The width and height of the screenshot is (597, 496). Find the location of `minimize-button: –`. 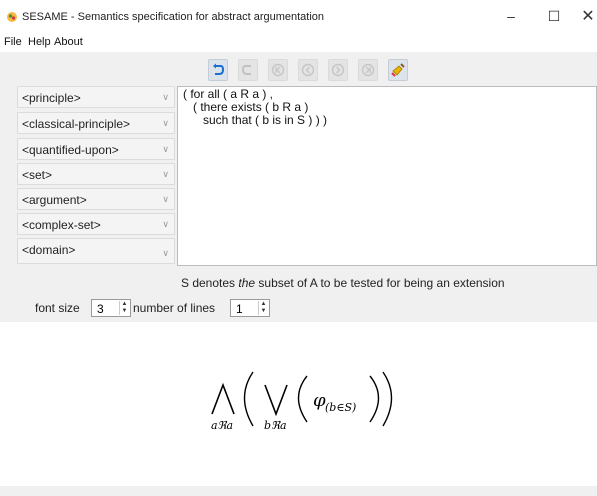

minimize-button: – is located at coordinates (511, 16).